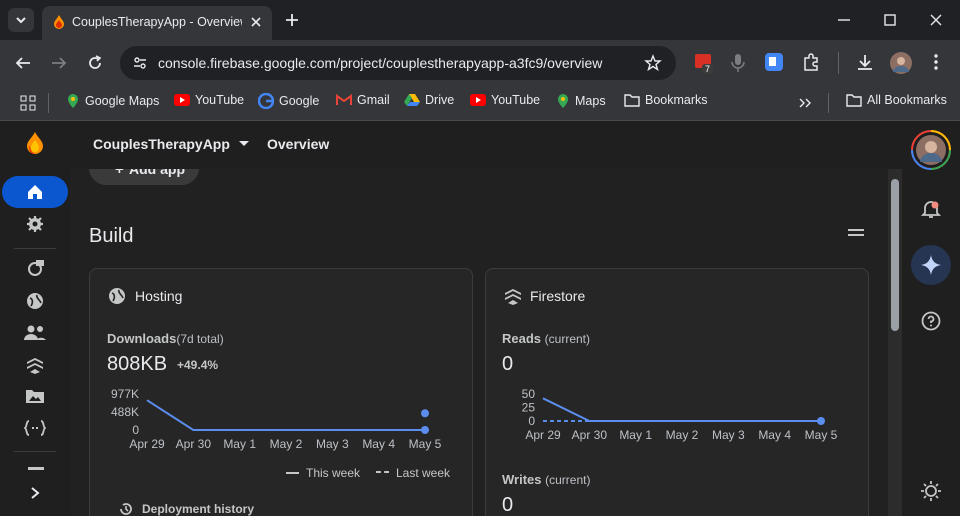 This screenshot has height=516, width=960. I want to click on bookmark-label: Google Maps, so click(122, 101).